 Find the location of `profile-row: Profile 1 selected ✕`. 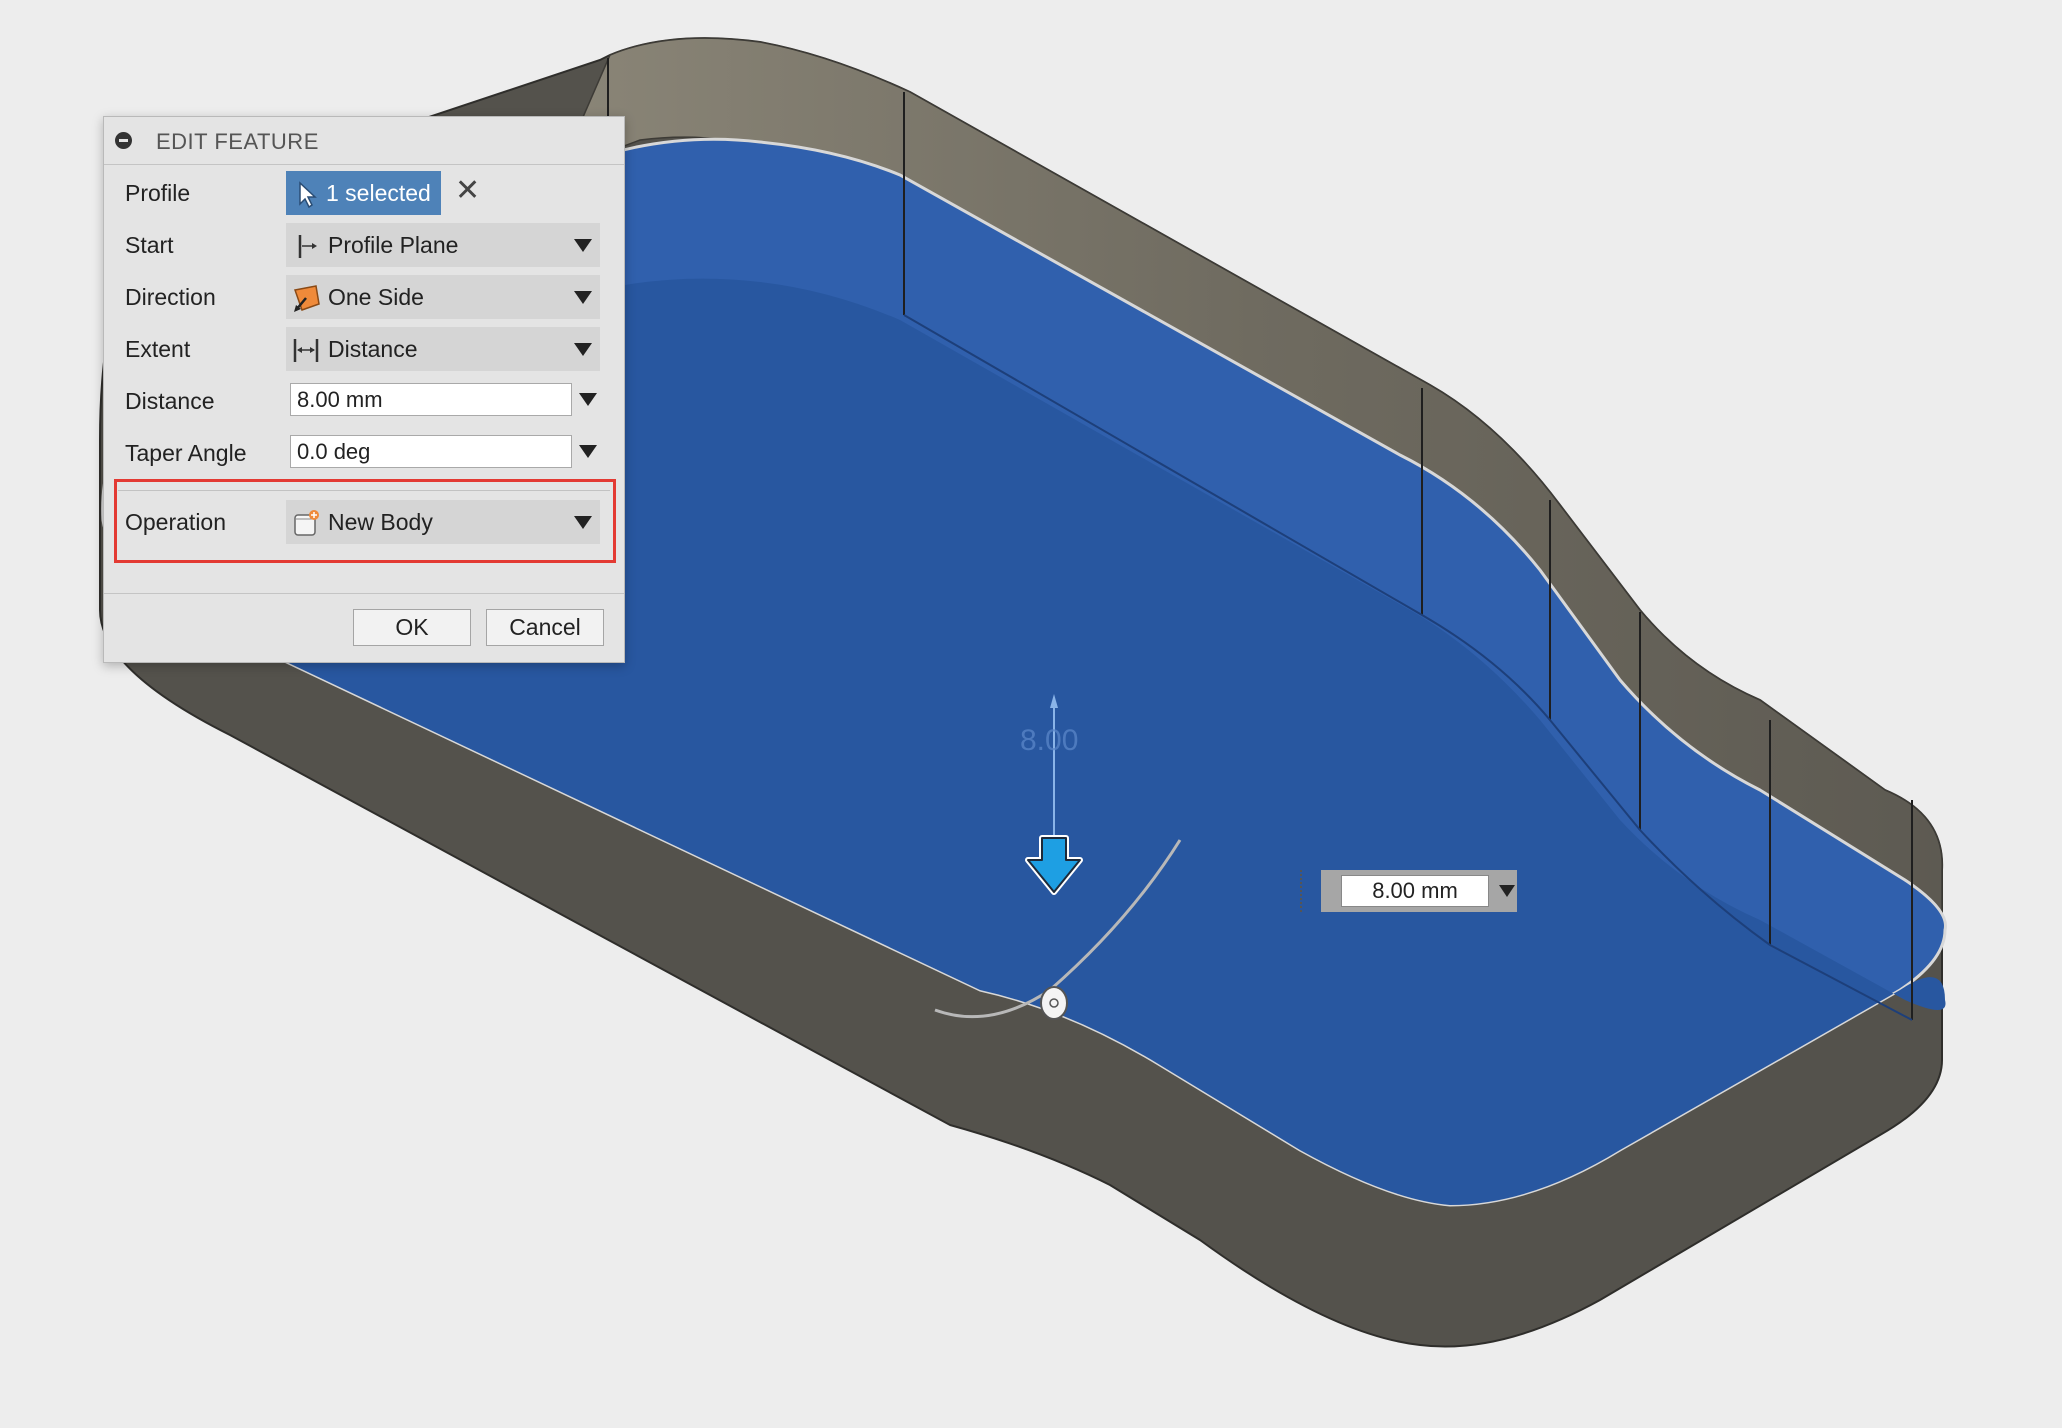

profile-row: Profile 1 selected ✕ is located at coordinates (364, 193).